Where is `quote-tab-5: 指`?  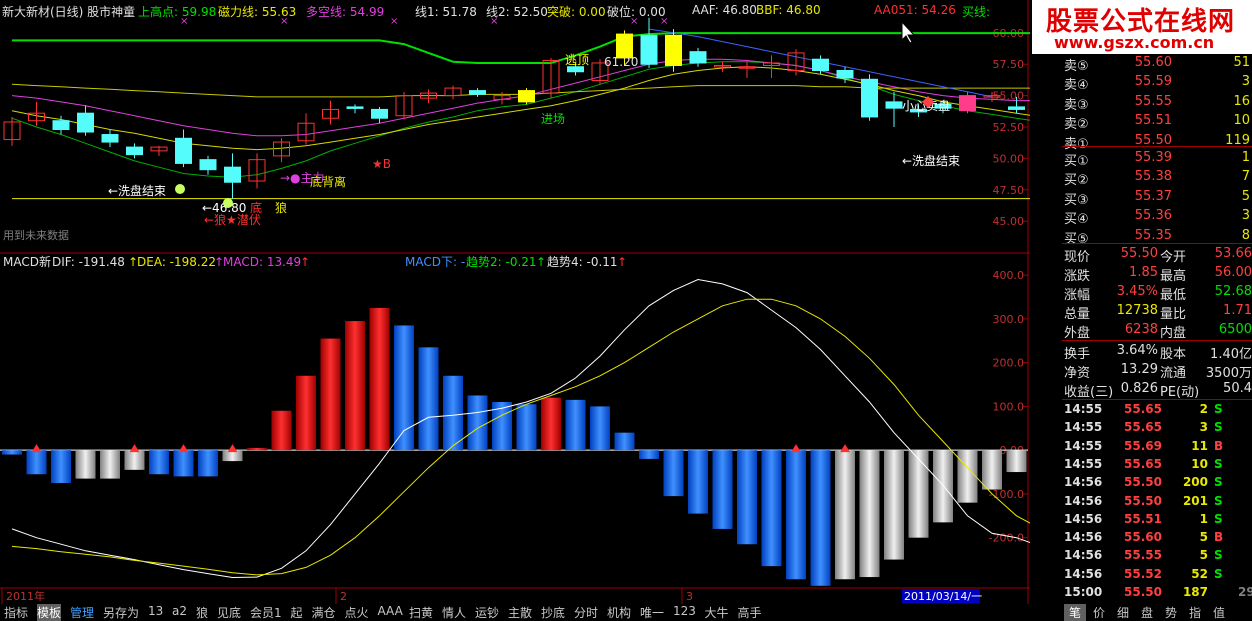 quote-tab-5: 指 is located at coordinates (1195, 612).